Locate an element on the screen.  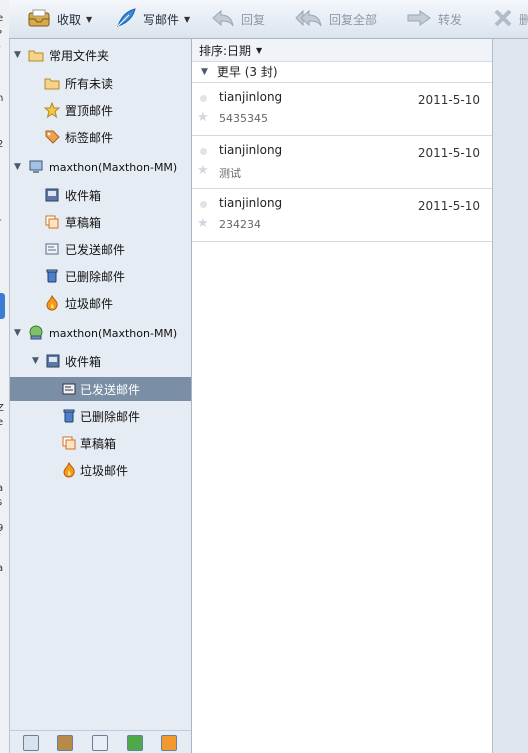
inbox-icon is located at coordinates (53, 361).